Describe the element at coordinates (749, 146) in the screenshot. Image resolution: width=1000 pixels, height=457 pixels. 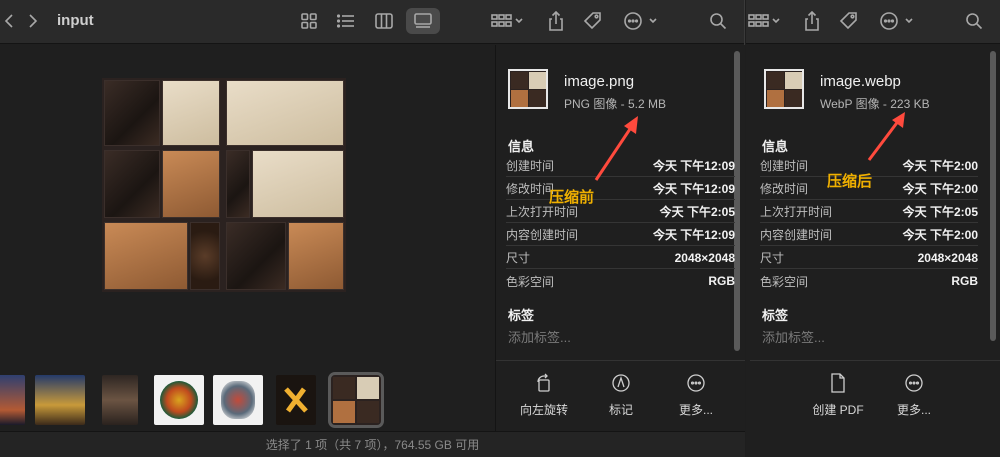
I see `annotation-arrows` at that location.